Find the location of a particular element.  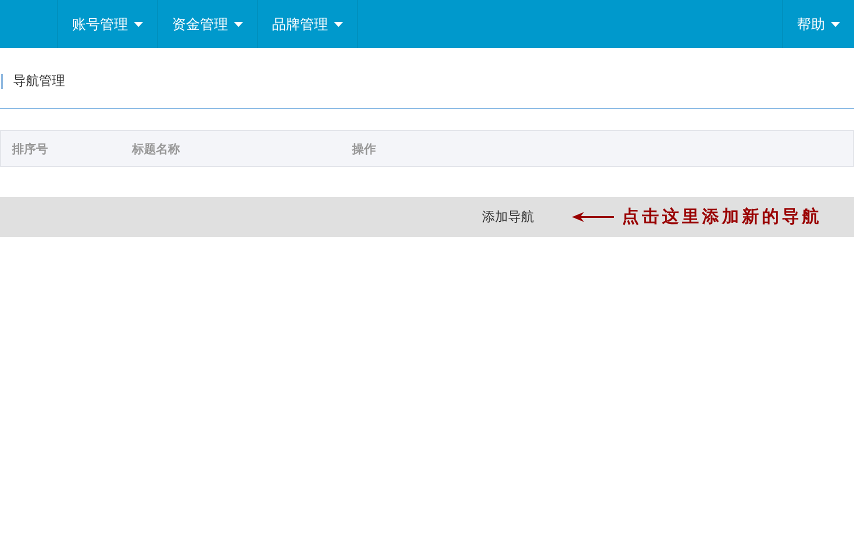

nav-menu: 资金管理 is located at coordinates (208, 24).